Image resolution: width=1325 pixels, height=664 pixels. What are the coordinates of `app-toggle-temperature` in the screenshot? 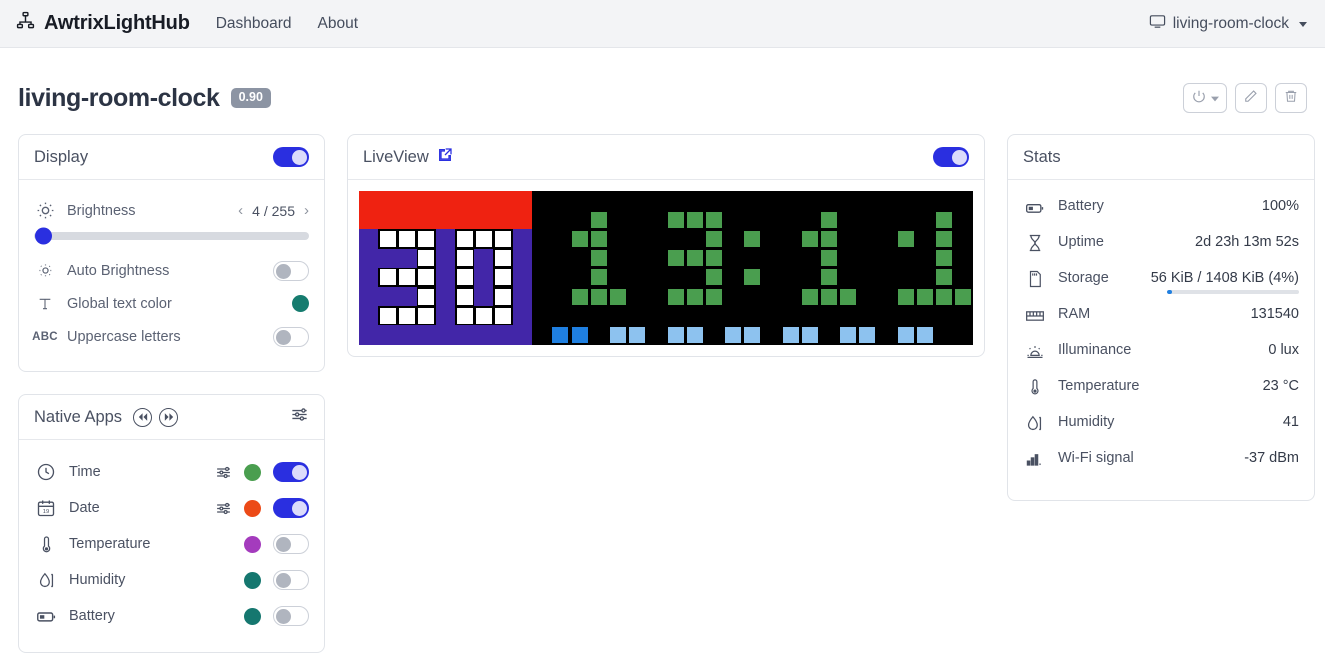 It's located at (291, 544).